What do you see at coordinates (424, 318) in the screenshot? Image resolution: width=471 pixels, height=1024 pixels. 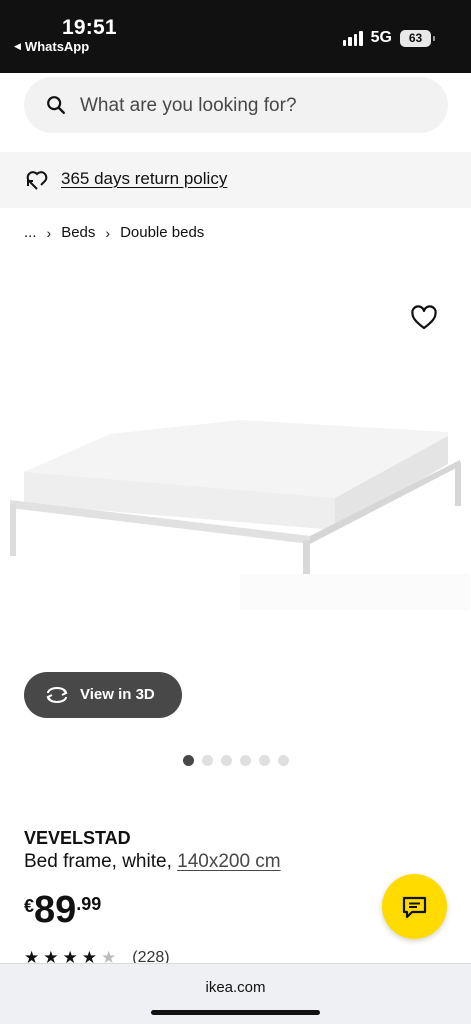 I see `heart-icon` at bounding box center [424, 318].